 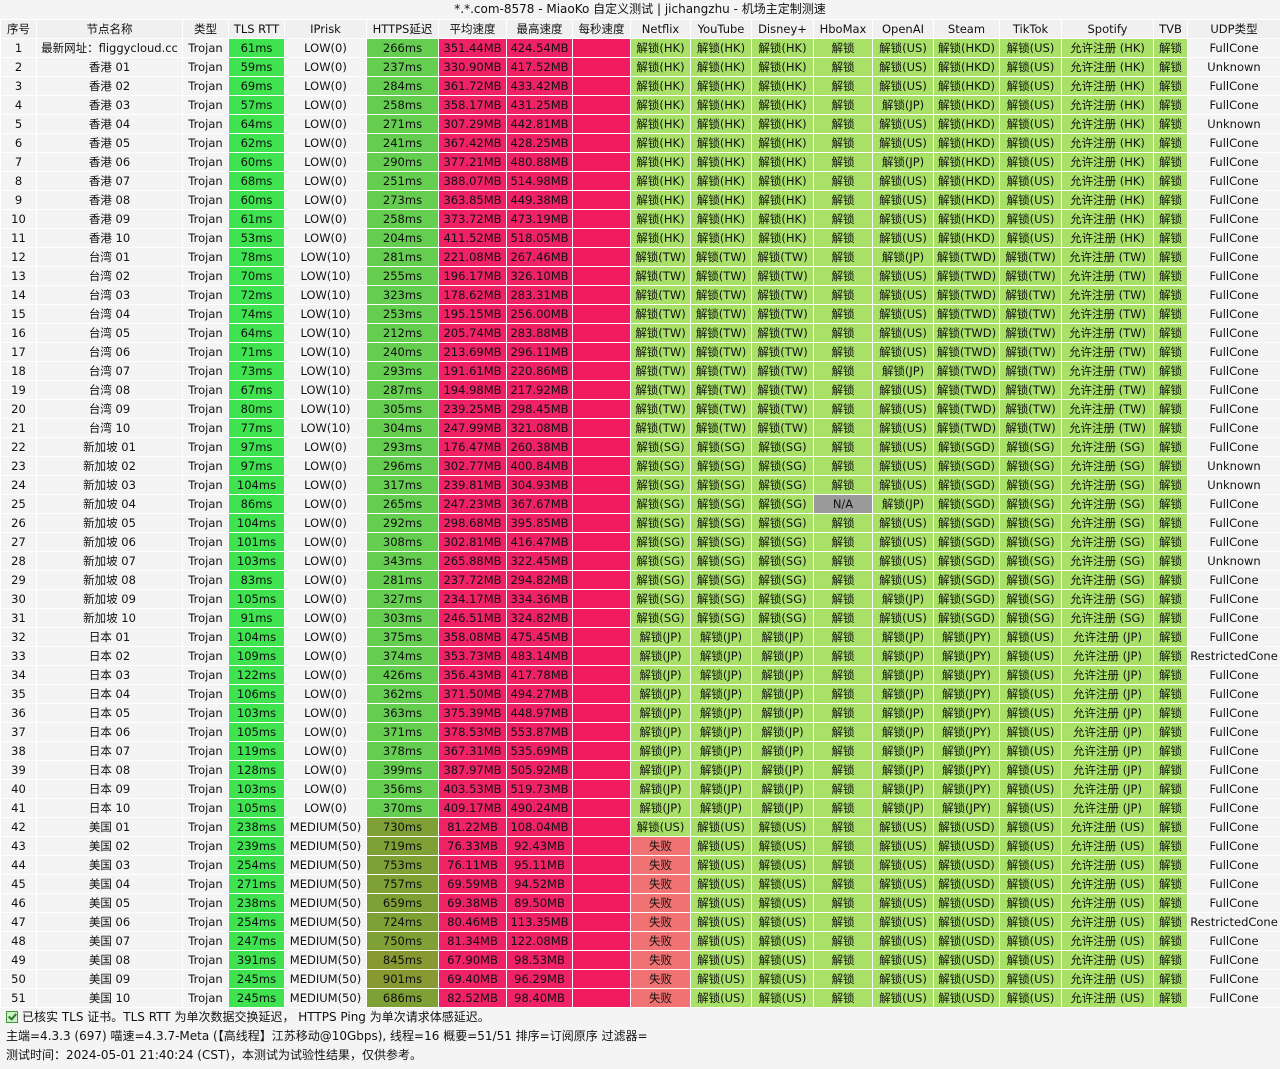 I want to click on column-header: HTTPS延迟, so click(x=402, y=29).